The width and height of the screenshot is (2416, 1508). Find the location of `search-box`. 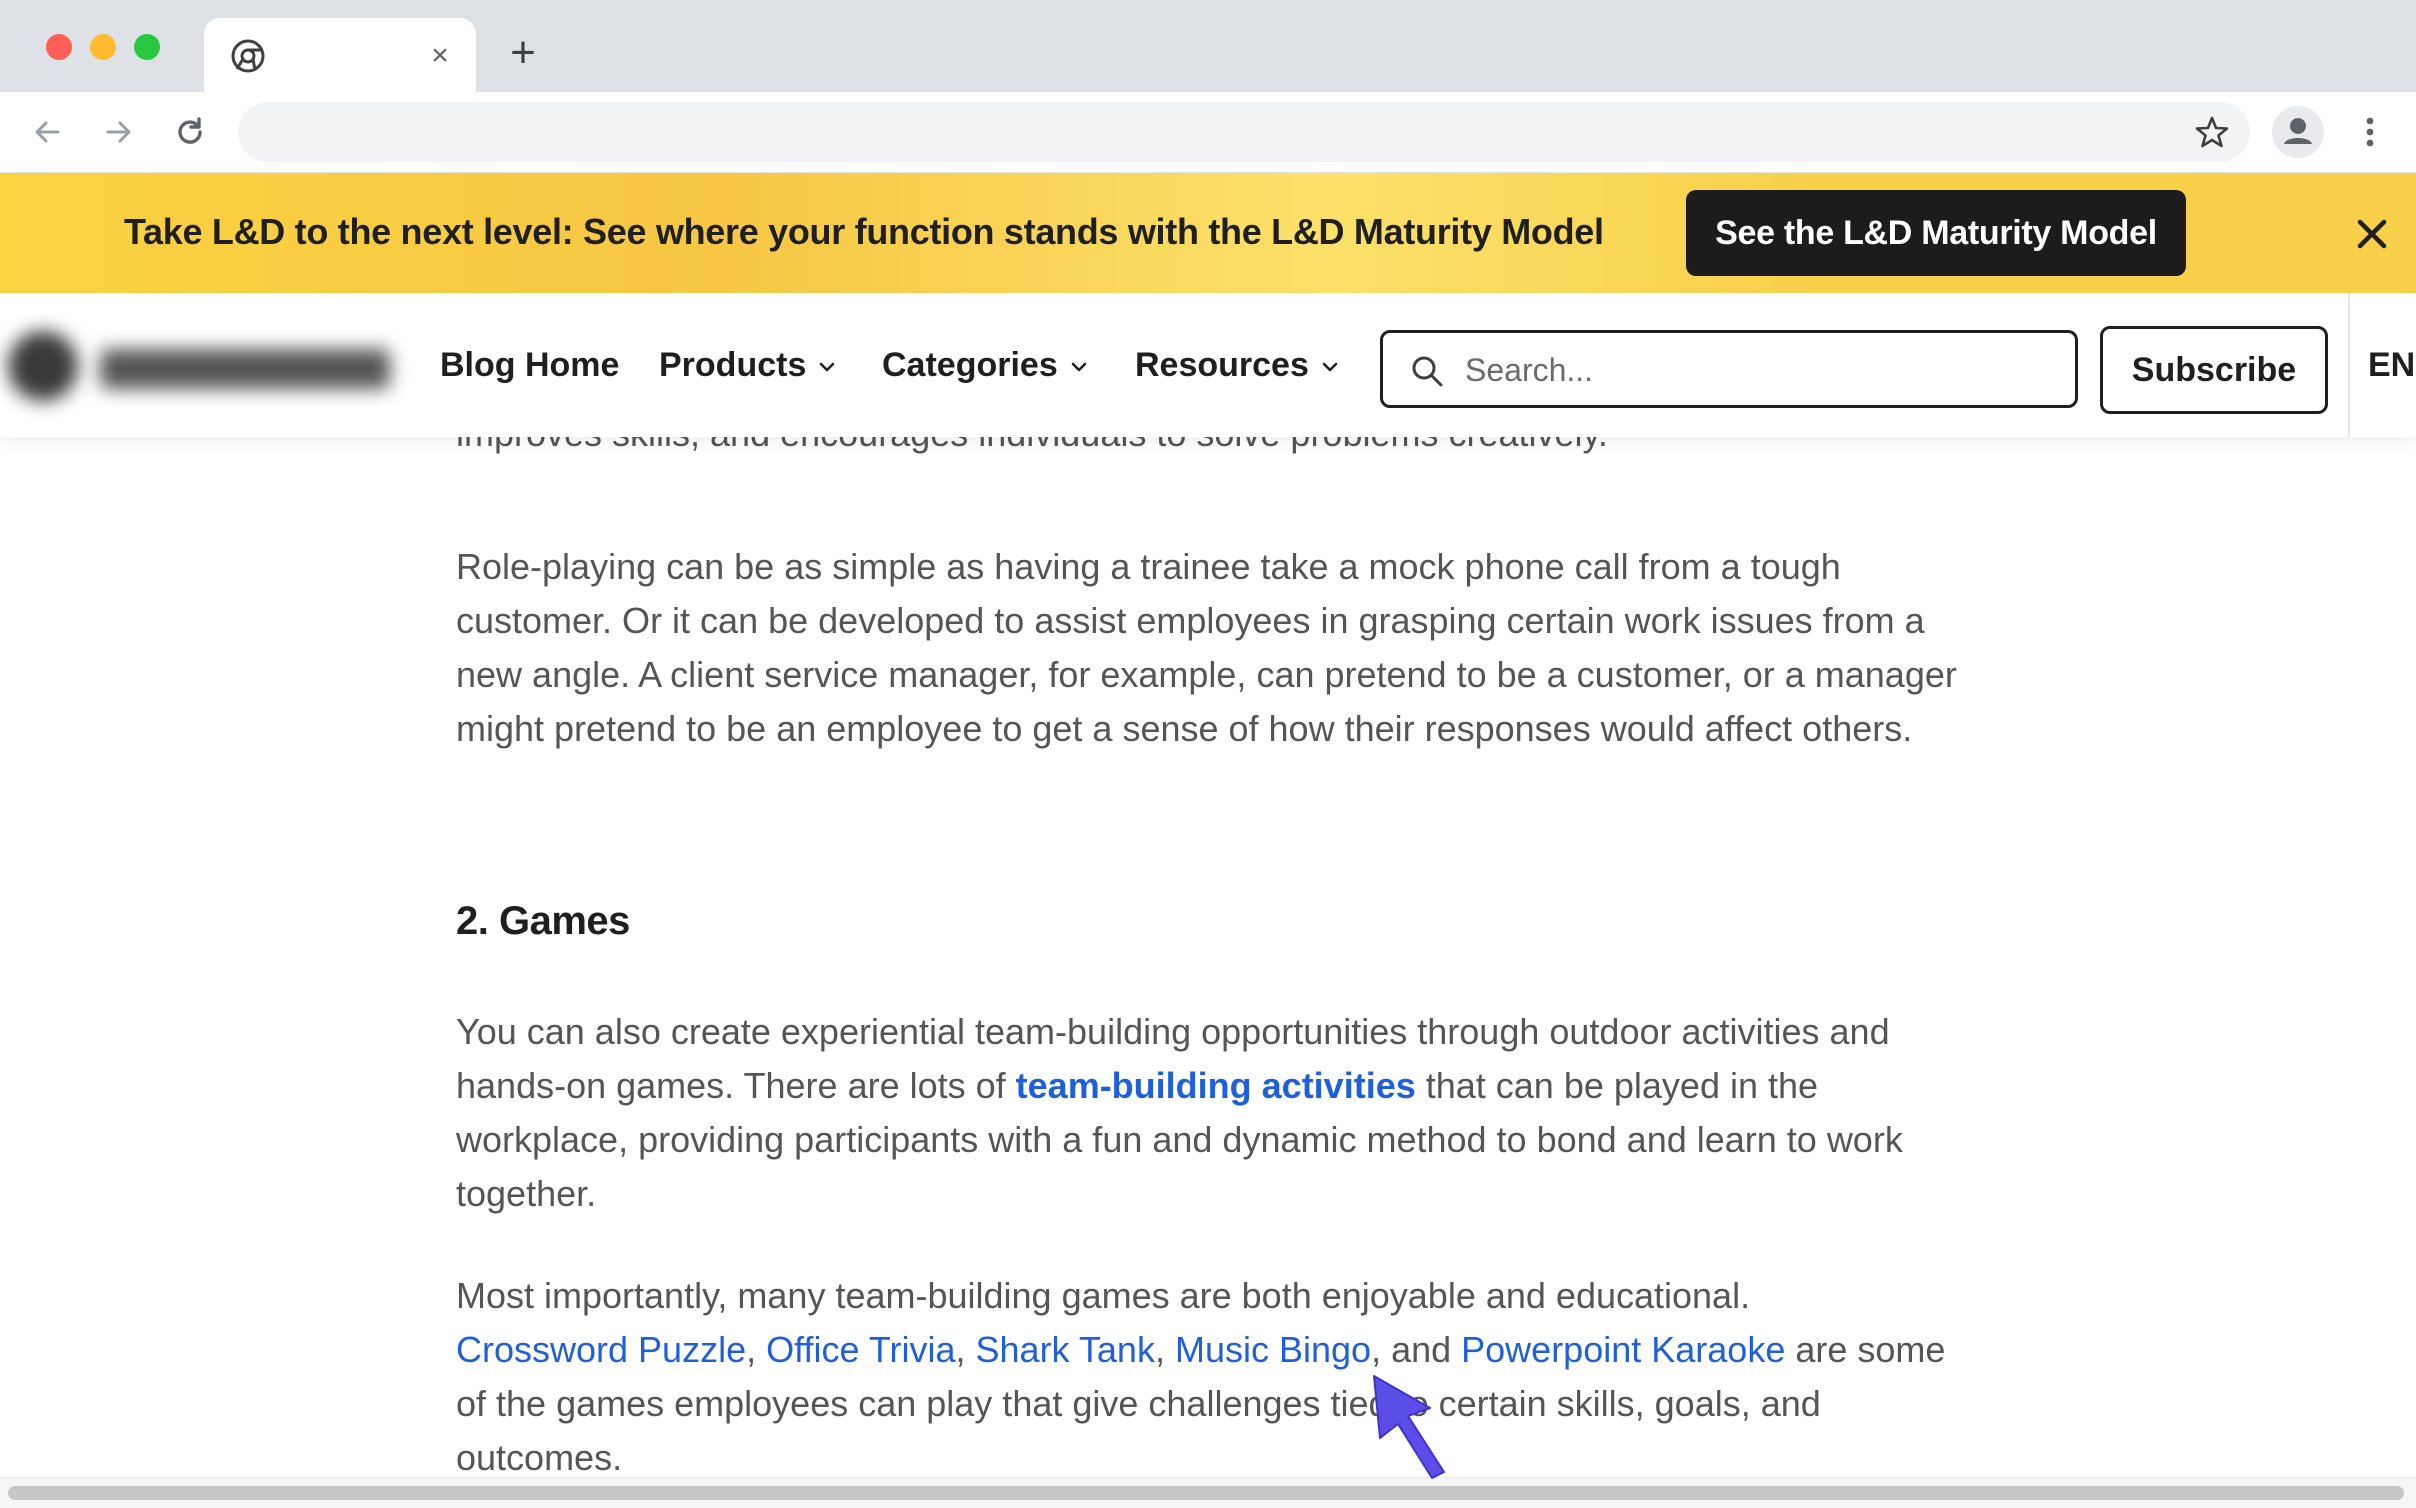

search-box is located at coordinates (1729, 369).